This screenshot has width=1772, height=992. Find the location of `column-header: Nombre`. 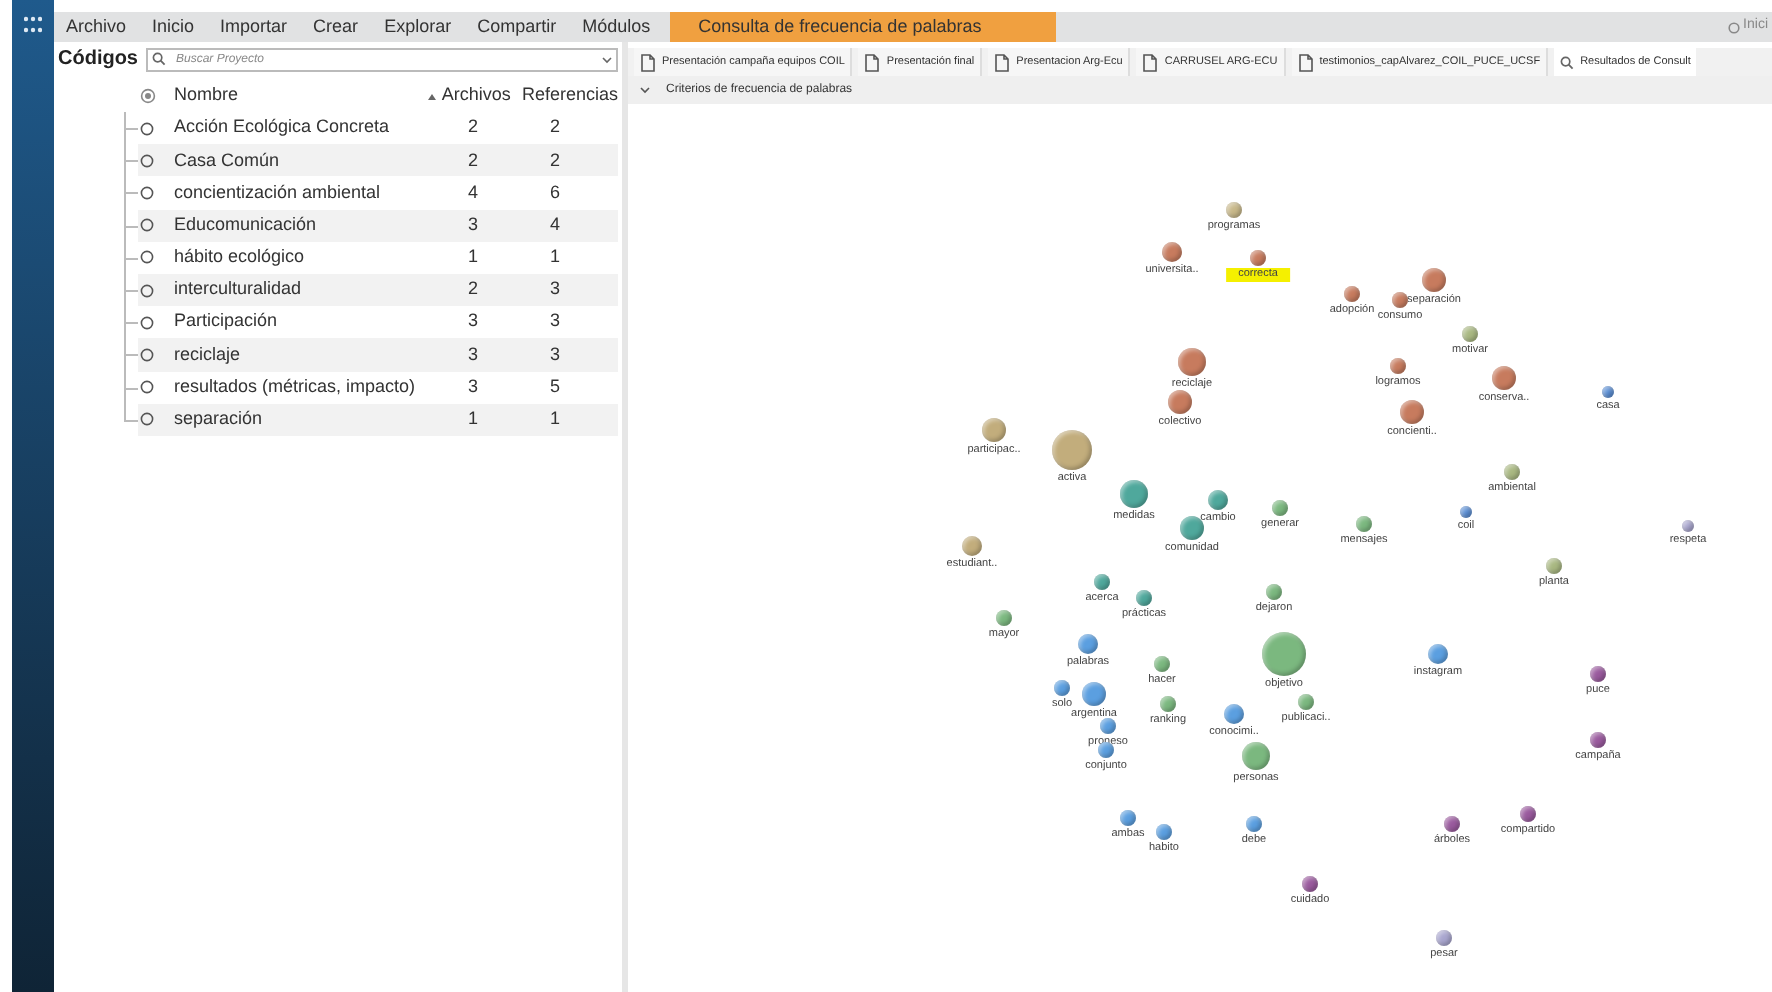

column-header: Nombre is located at coordinates (301, 96).